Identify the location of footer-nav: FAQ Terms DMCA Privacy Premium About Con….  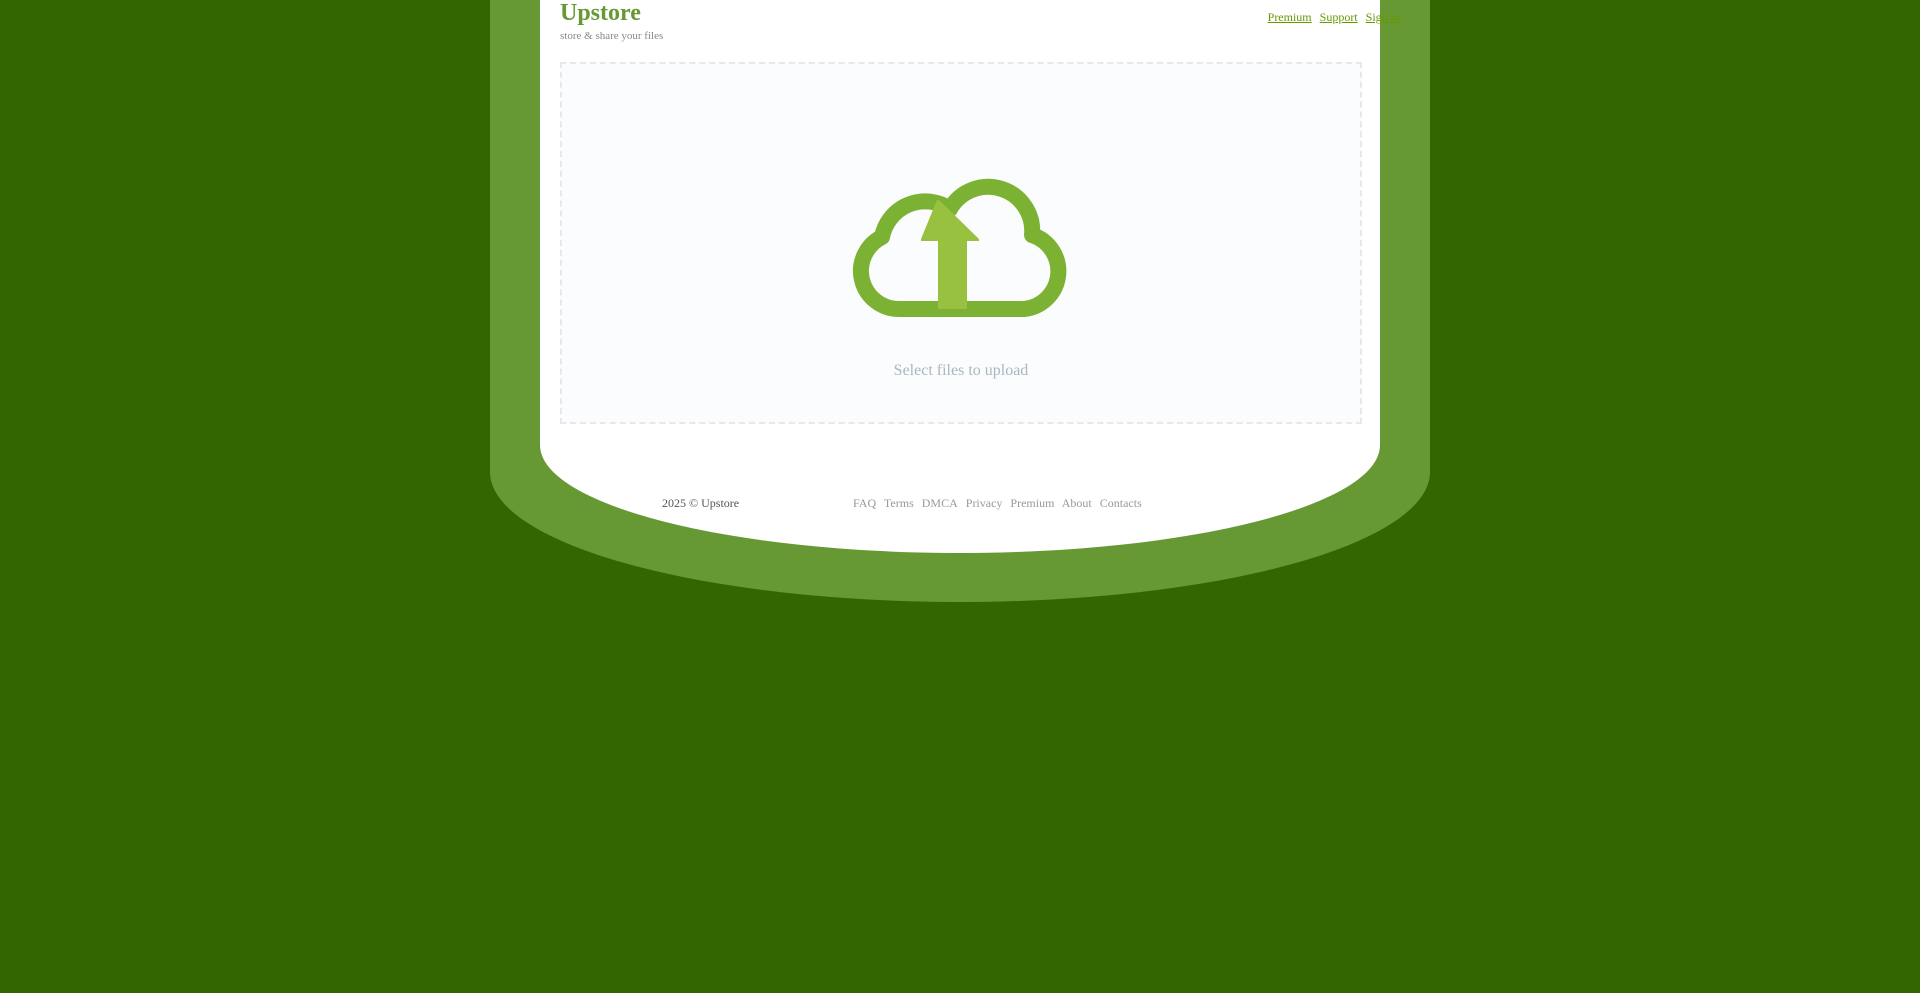
(1000, 503).